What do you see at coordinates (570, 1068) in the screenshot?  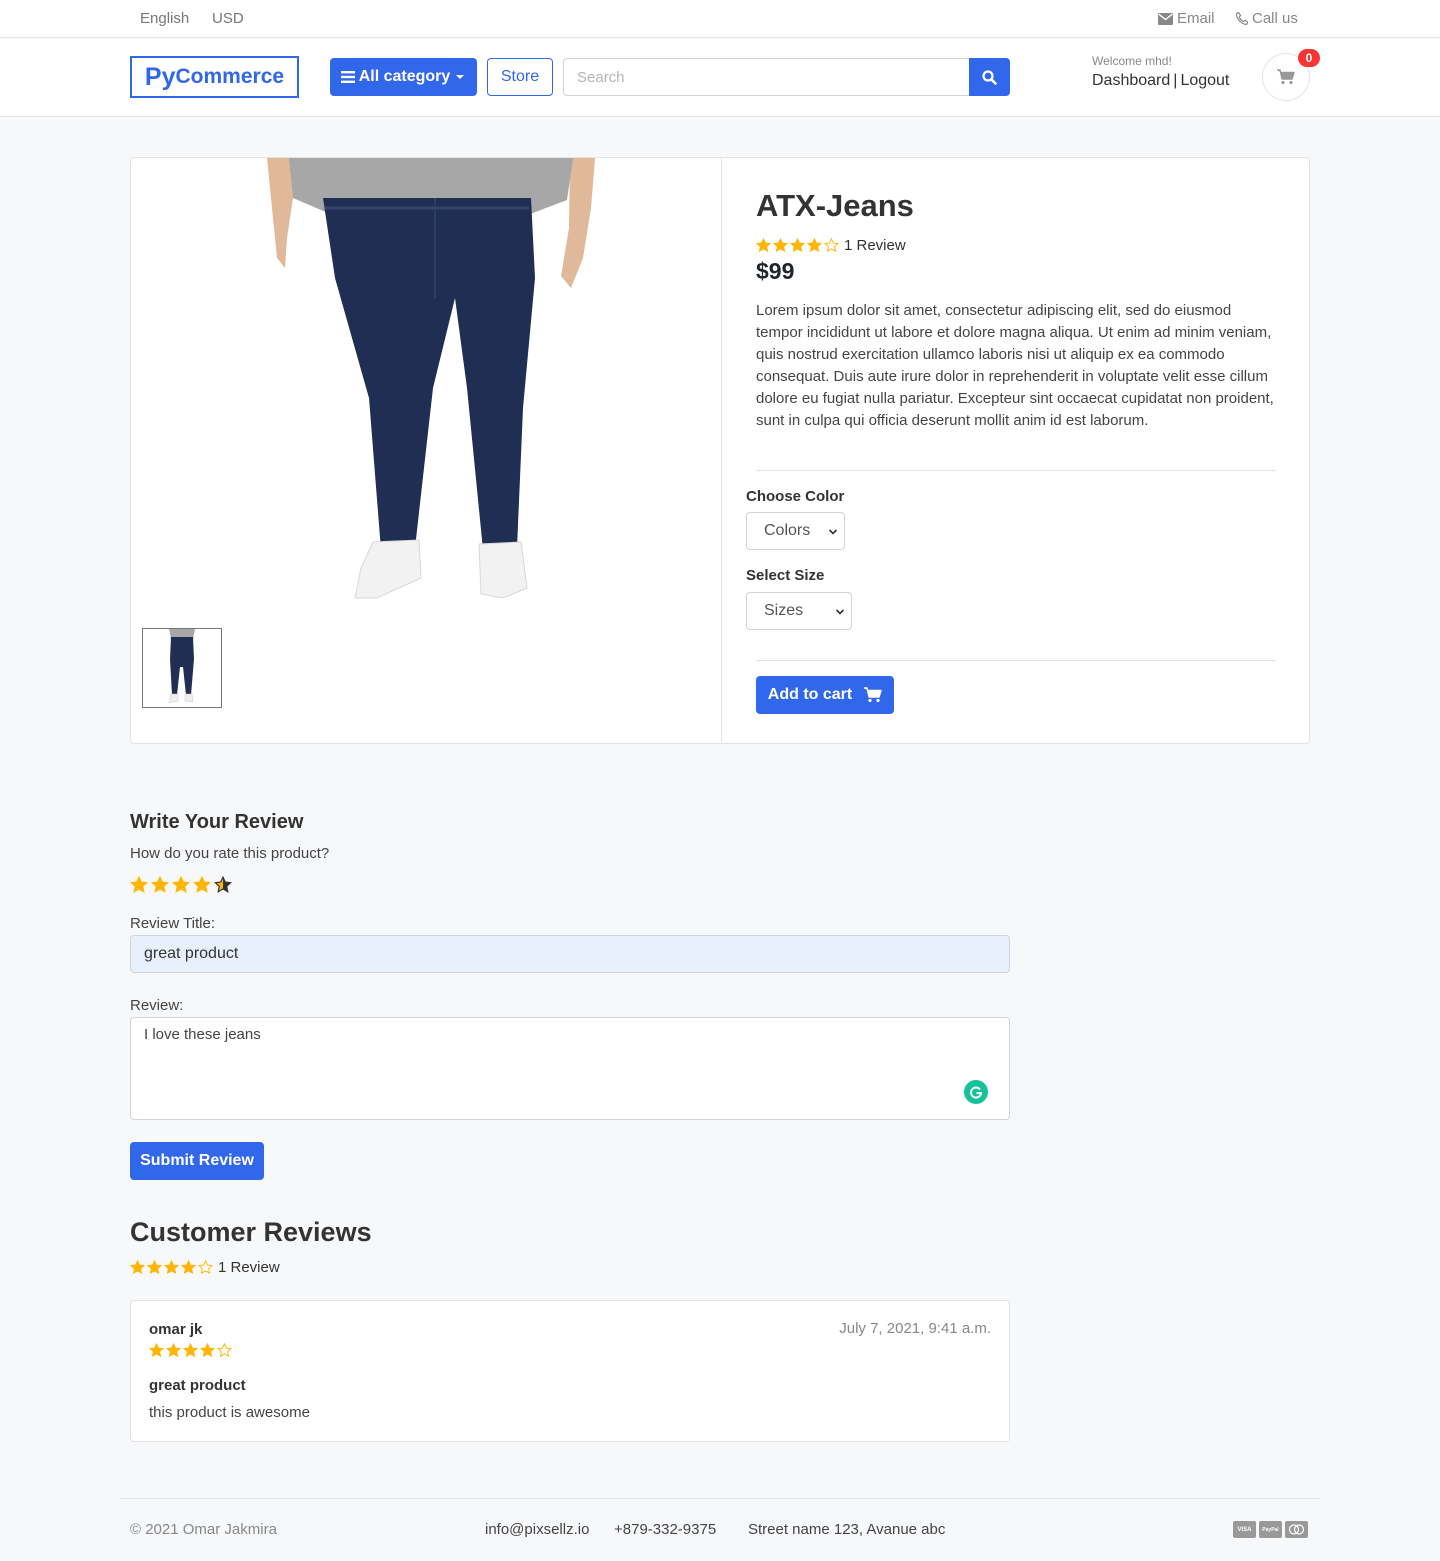 I see `review-textarea: I love these jeans` at bounding box center [570, 1068].